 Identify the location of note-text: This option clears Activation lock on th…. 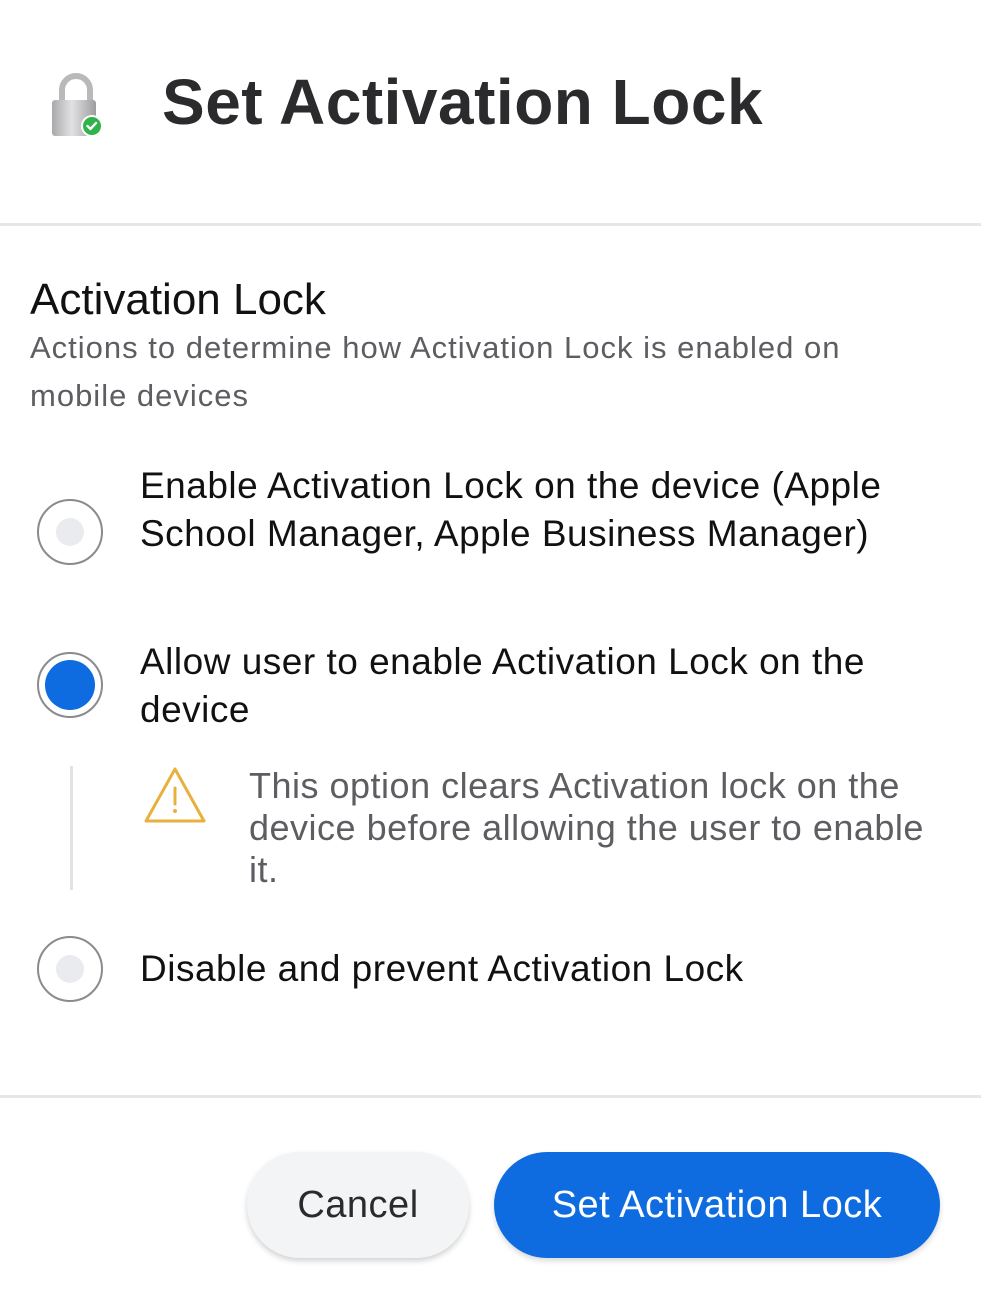
(586, 827).